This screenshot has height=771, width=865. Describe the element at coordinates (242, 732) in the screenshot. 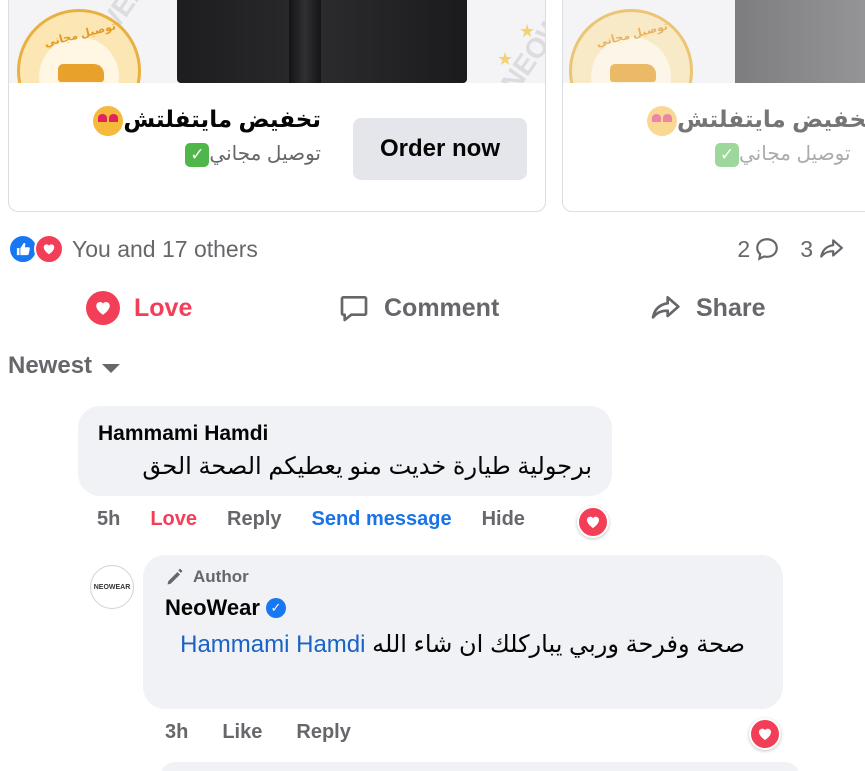

I see `reply-like-button: Like` at that location.